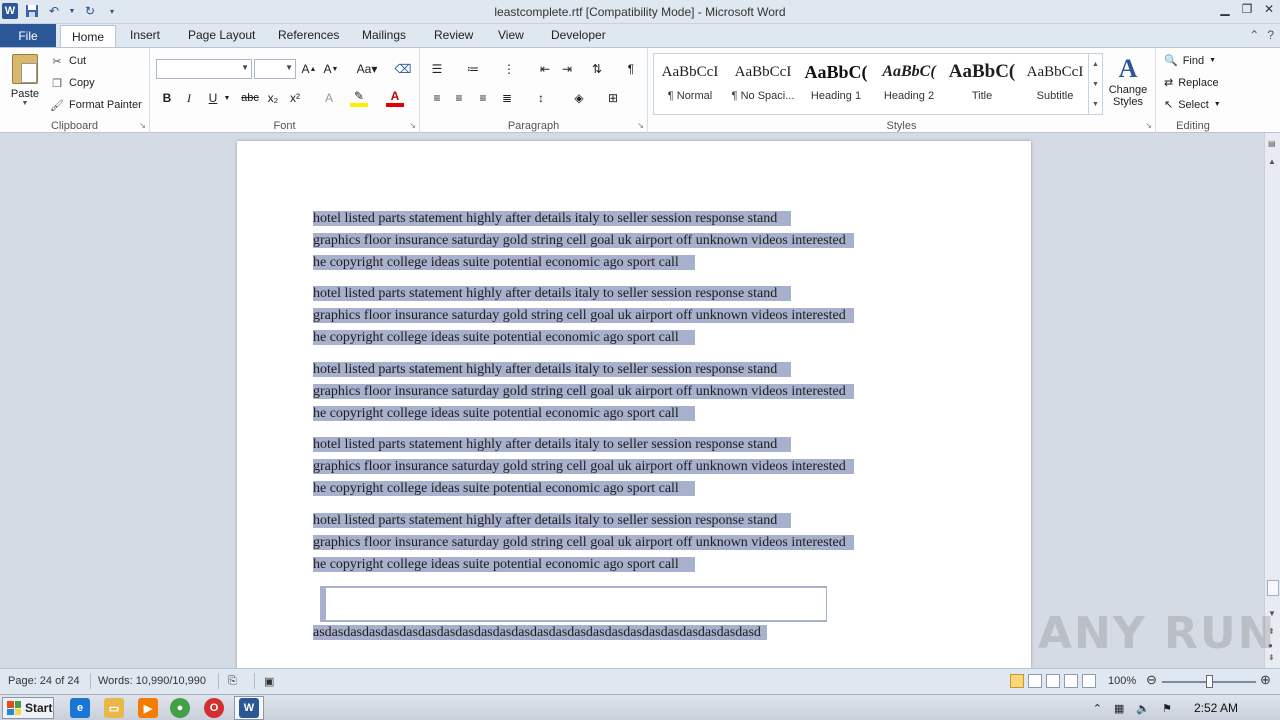  Describe the element at coordinates (384, 35) in the screenshot. I see `tab-mailings: Mailings` at that location.